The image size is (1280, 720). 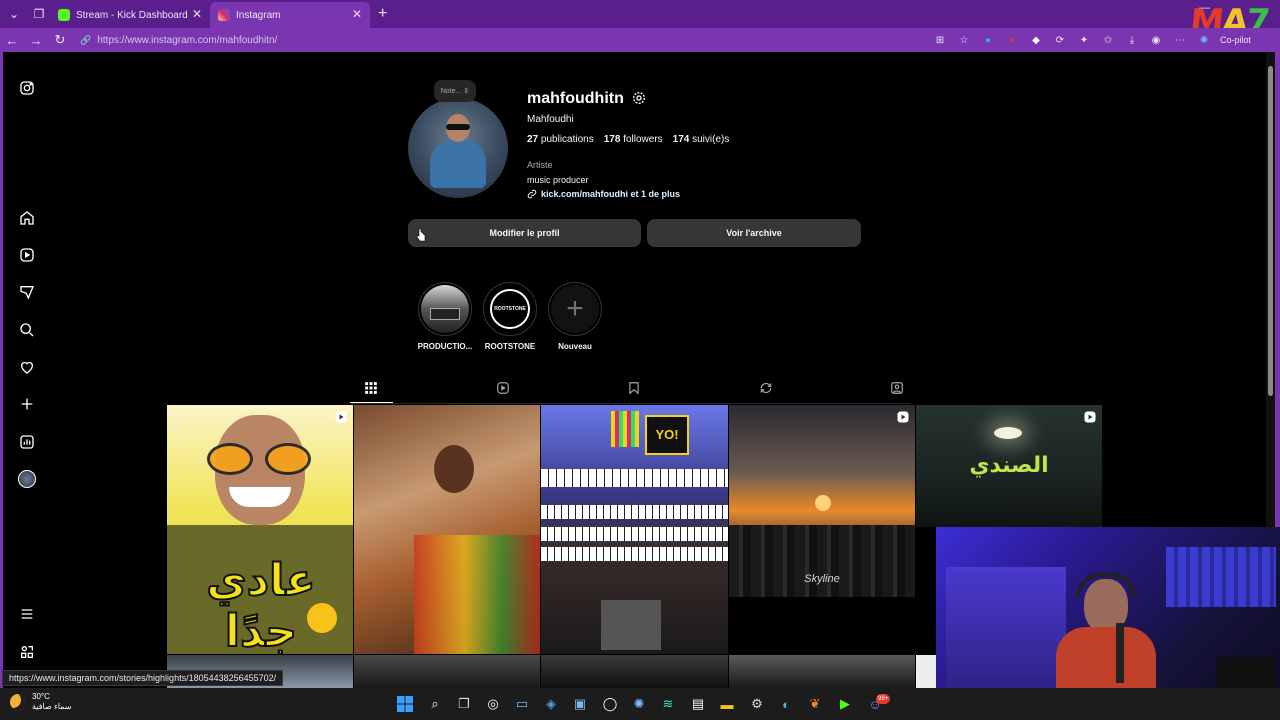 I want to click on profile-icon: ◉, so click(x=1156, y=40).